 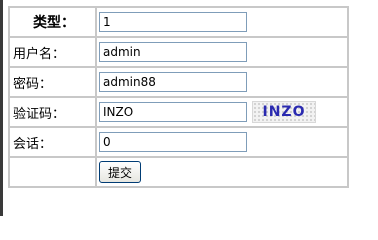 I want to click on submit-button: 提交, so click(x=120, y=172).